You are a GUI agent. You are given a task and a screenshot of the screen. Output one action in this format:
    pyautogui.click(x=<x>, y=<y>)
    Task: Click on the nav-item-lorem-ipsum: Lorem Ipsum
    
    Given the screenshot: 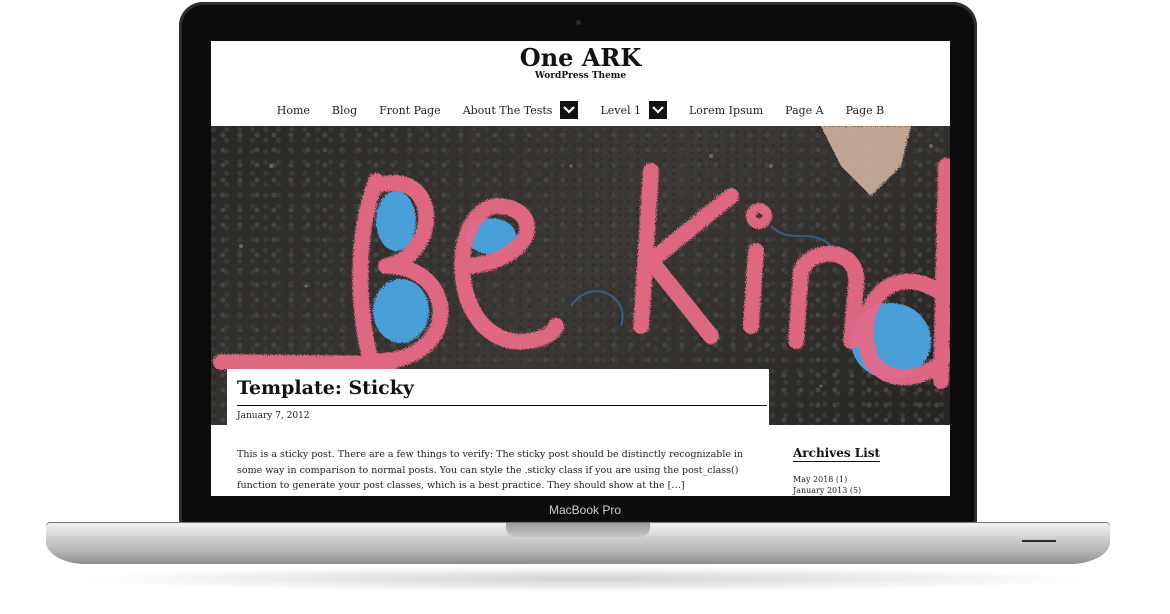 What is the action you would take?
    pyautogui.click(x=726, y=110)
    